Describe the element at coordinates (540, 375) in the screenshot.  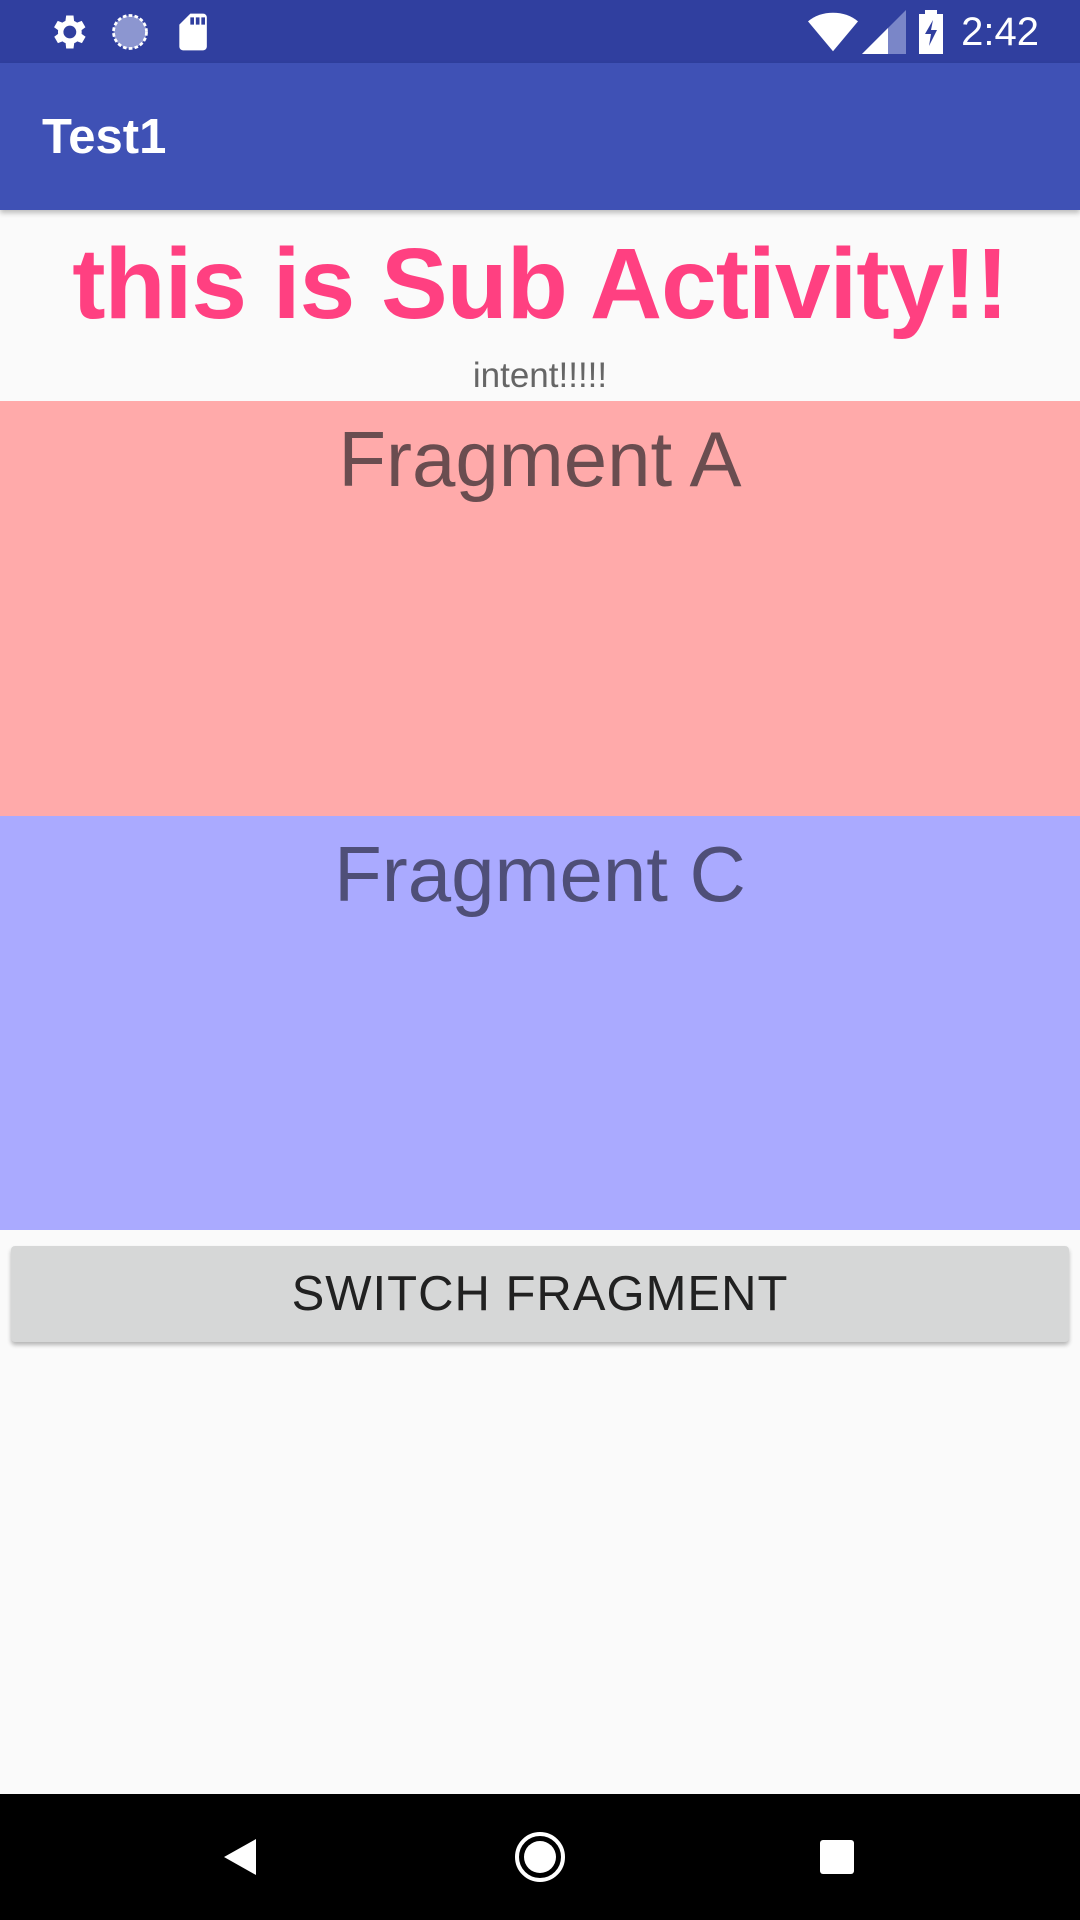
I see `intent-text: intent!!!!!` at that location.